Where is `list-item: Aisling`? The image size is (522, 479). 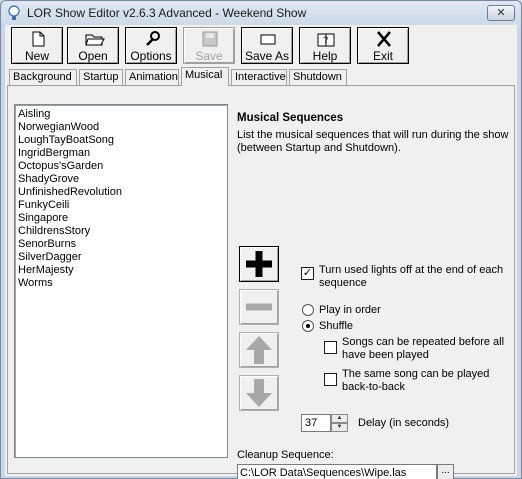 list-item: Aisling is located at coordinates (122, 114).